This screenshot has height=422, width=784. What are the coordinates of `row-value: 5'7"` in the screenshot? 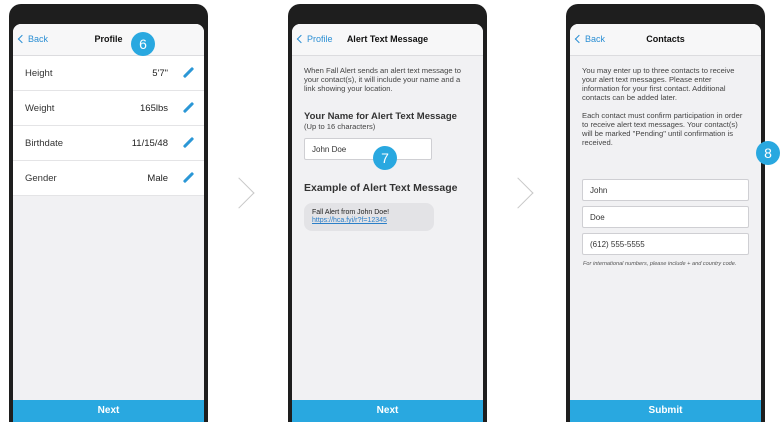 It's located at (160, 73).